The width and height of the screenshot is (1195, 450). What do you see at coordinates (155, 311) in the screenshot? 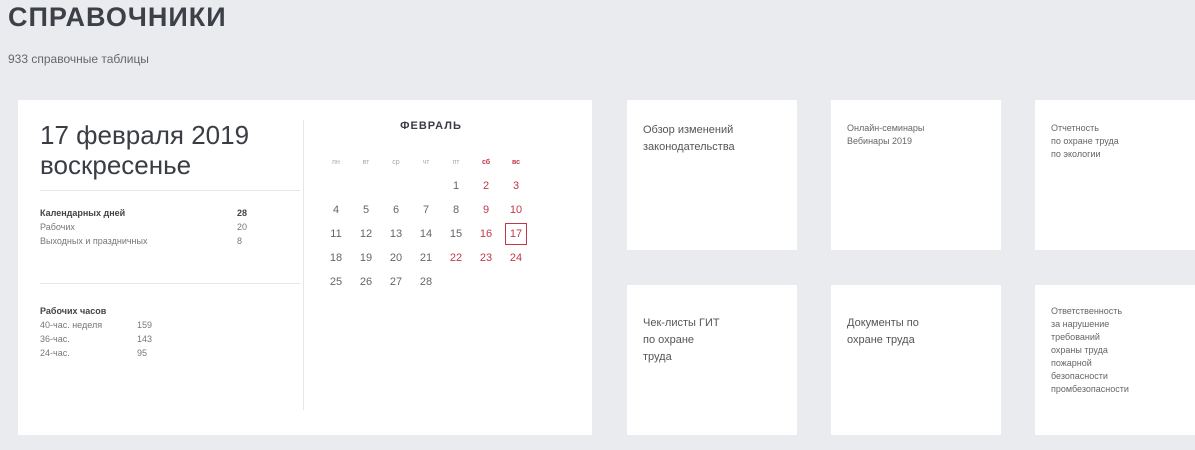
I see `hours-header: Рабочих часов` at bounding box center [155, 311].